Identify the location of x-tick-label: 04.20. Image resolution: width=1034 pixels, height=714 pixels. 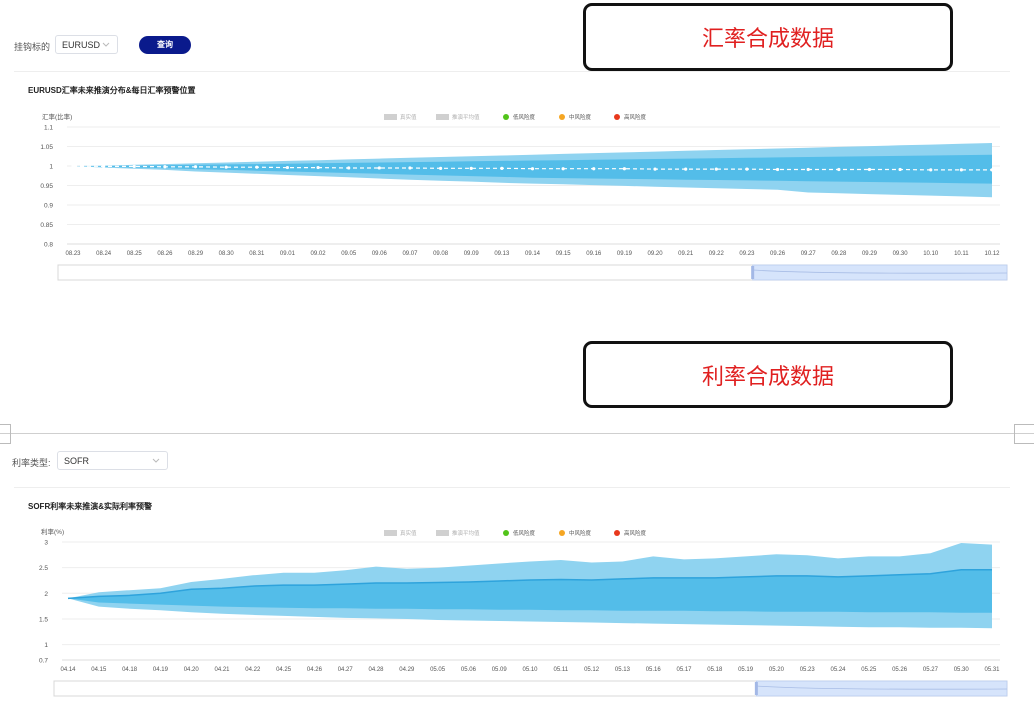
(192, 670).